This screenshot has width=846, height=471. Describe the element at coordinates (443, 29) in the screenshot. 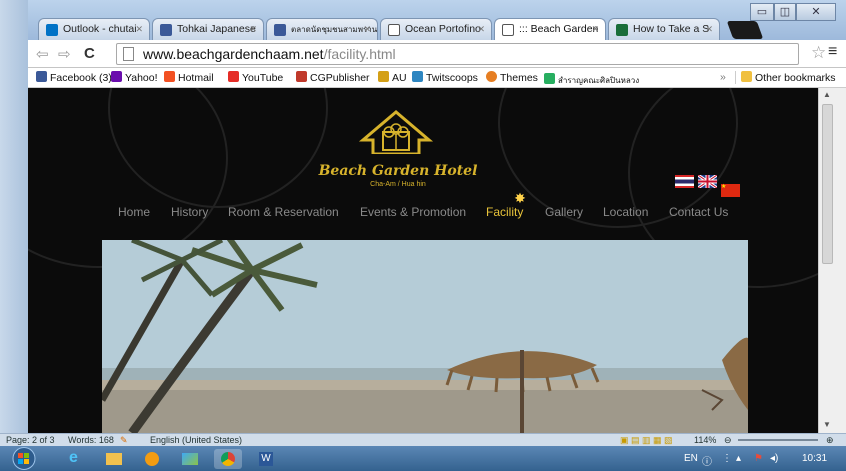

I see `tab-label: Ocean Portofino` at that location.